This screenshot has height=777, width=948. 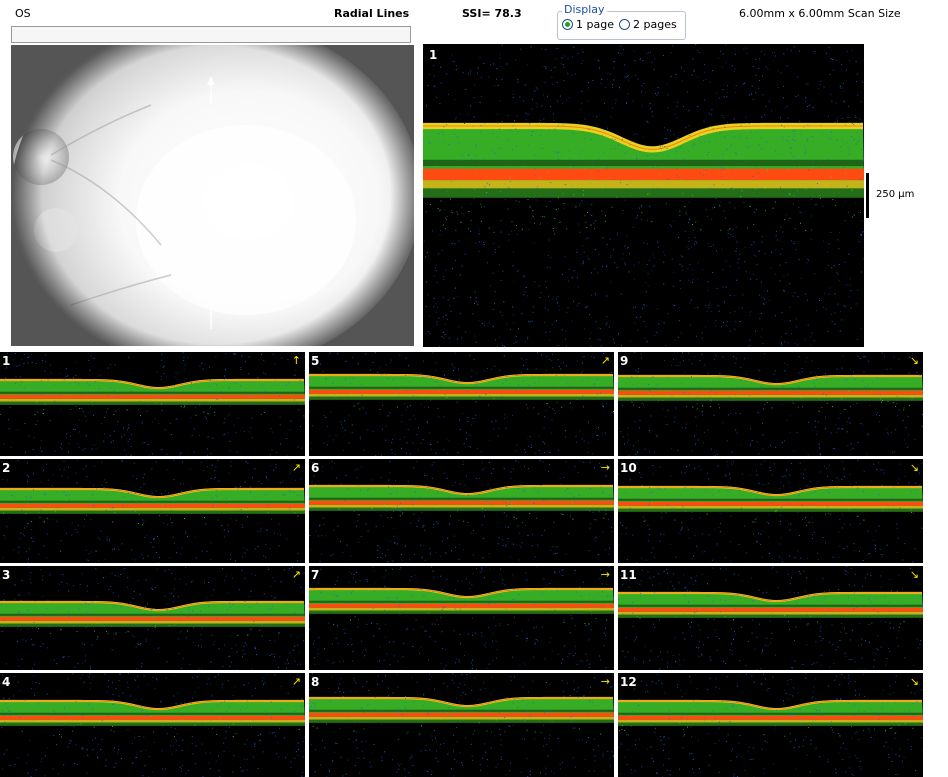 What do you see at coordinates (628, 468) in the screenshot?
I see `thumbnail-number: 10` at bounding box center [628, 468].